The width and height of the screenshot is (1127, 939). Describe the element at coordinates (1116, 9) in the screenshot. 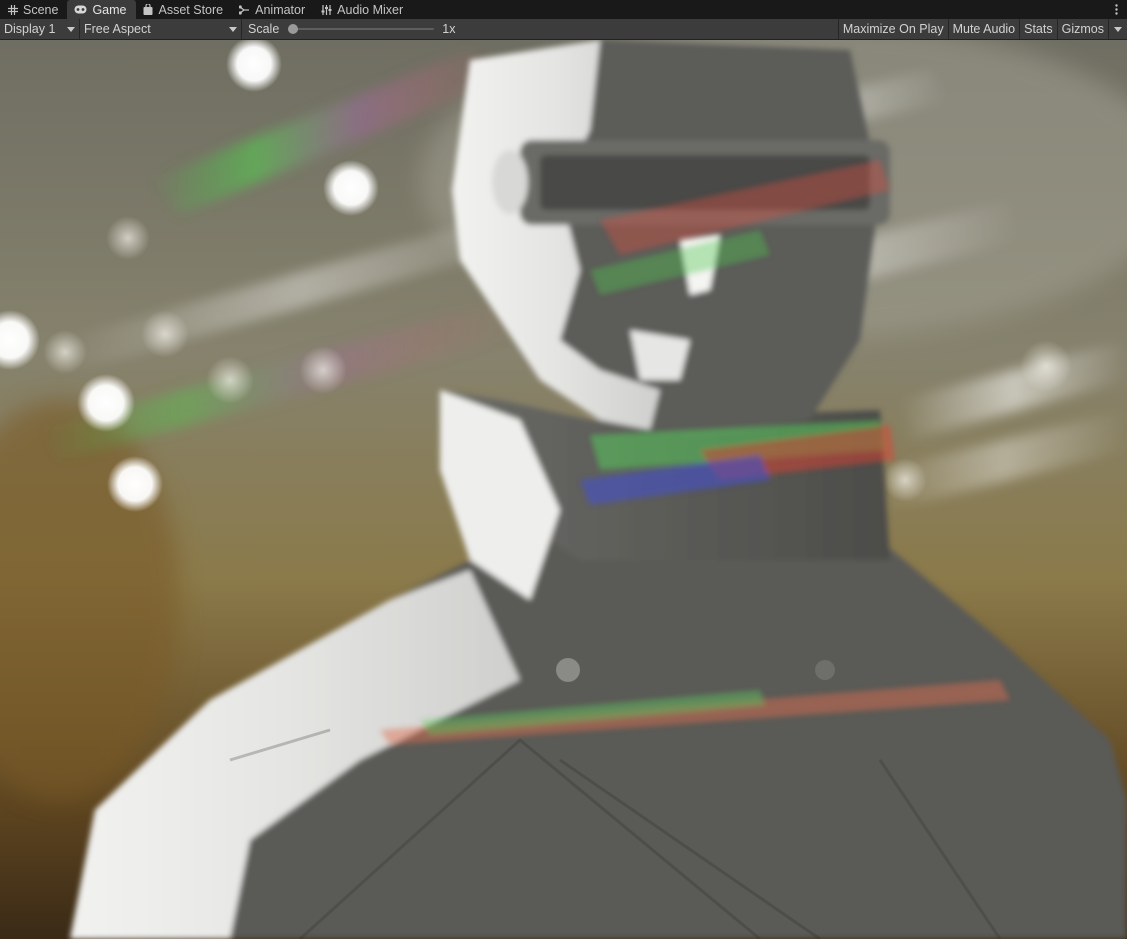

I see `more-options-icon` at that location.